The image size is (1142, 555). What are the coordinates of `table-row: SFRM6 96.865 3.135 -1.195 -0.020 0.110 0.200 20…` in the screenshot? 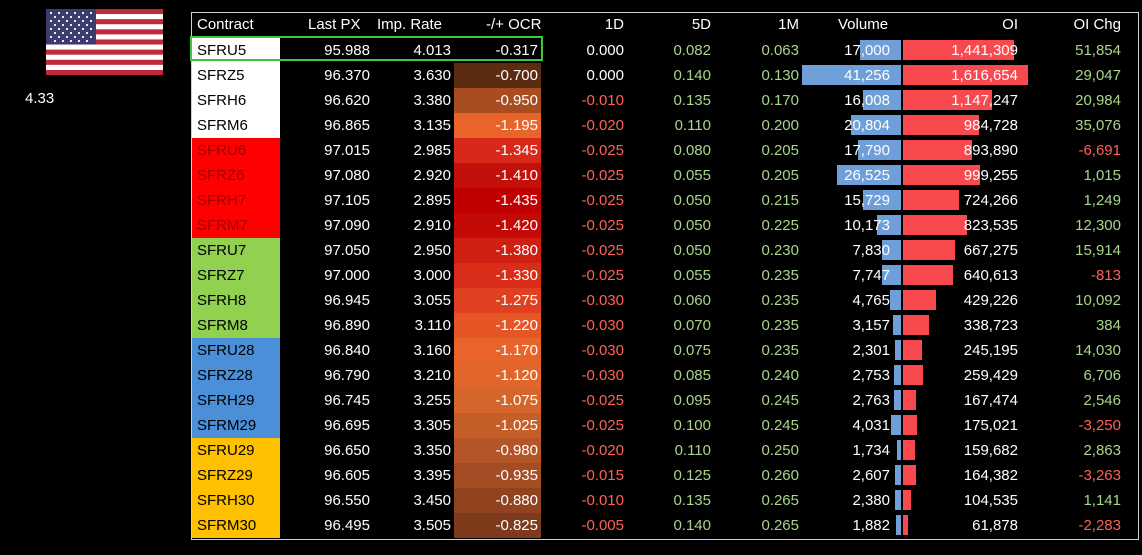 It's located at (665, 125).